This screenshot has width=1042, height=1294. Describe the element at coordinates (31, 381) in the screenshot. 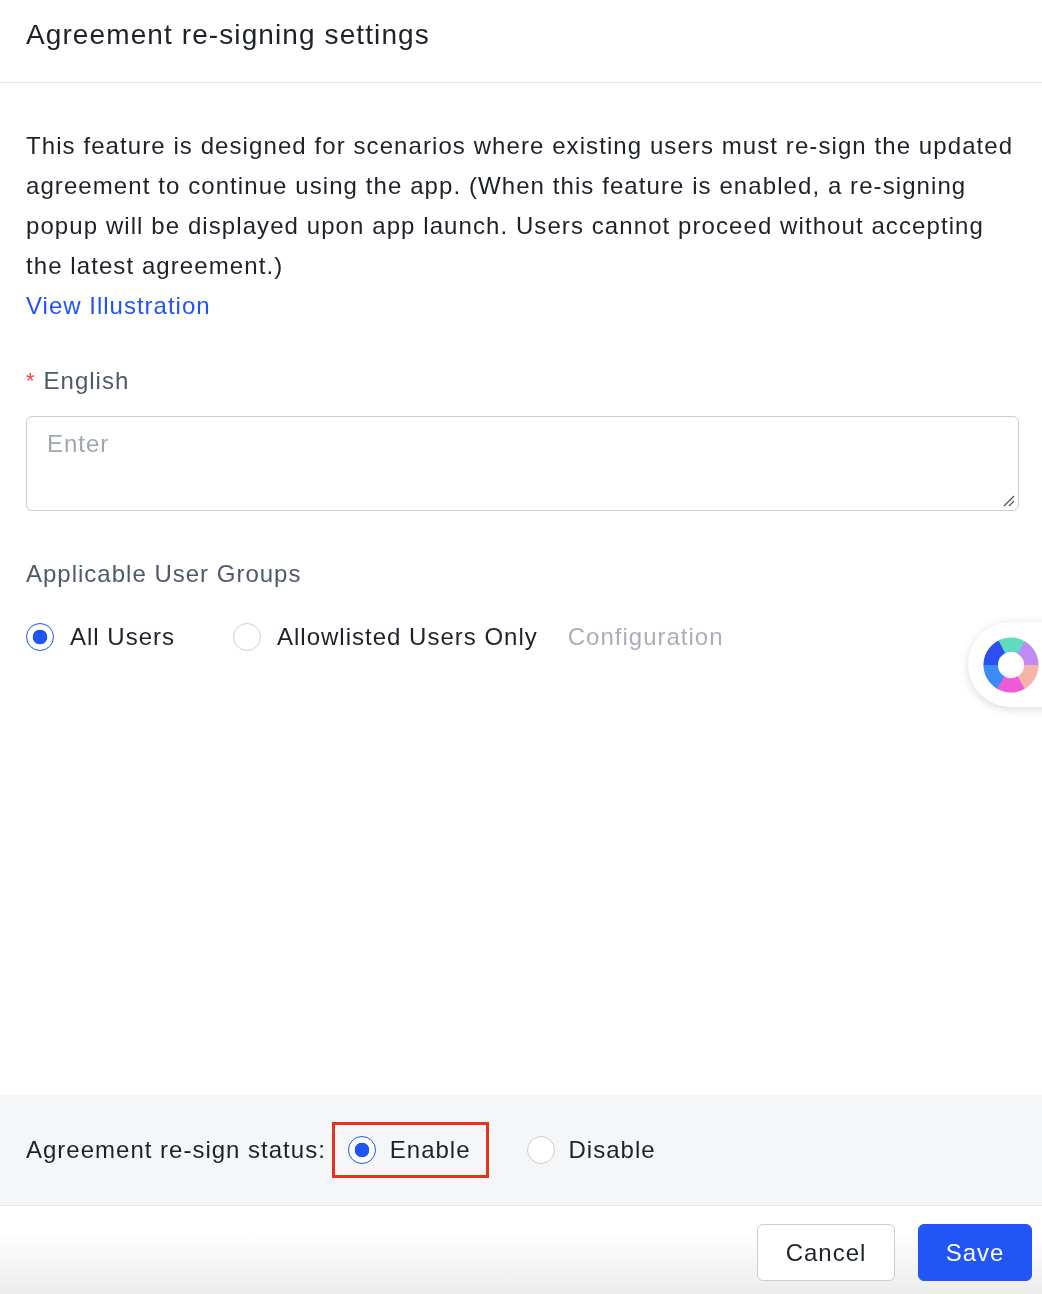

I see `required-mark: *` at that location.